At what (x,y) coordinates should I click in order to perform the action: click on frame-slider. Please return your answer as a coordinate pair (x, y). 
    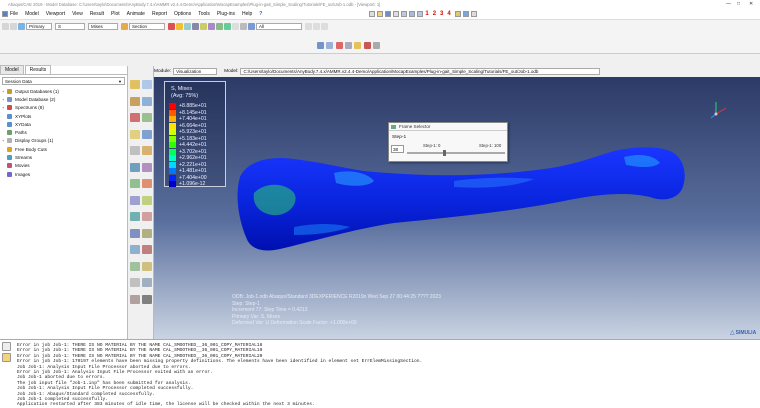
    Looking at the image, I should click on (456, 153).